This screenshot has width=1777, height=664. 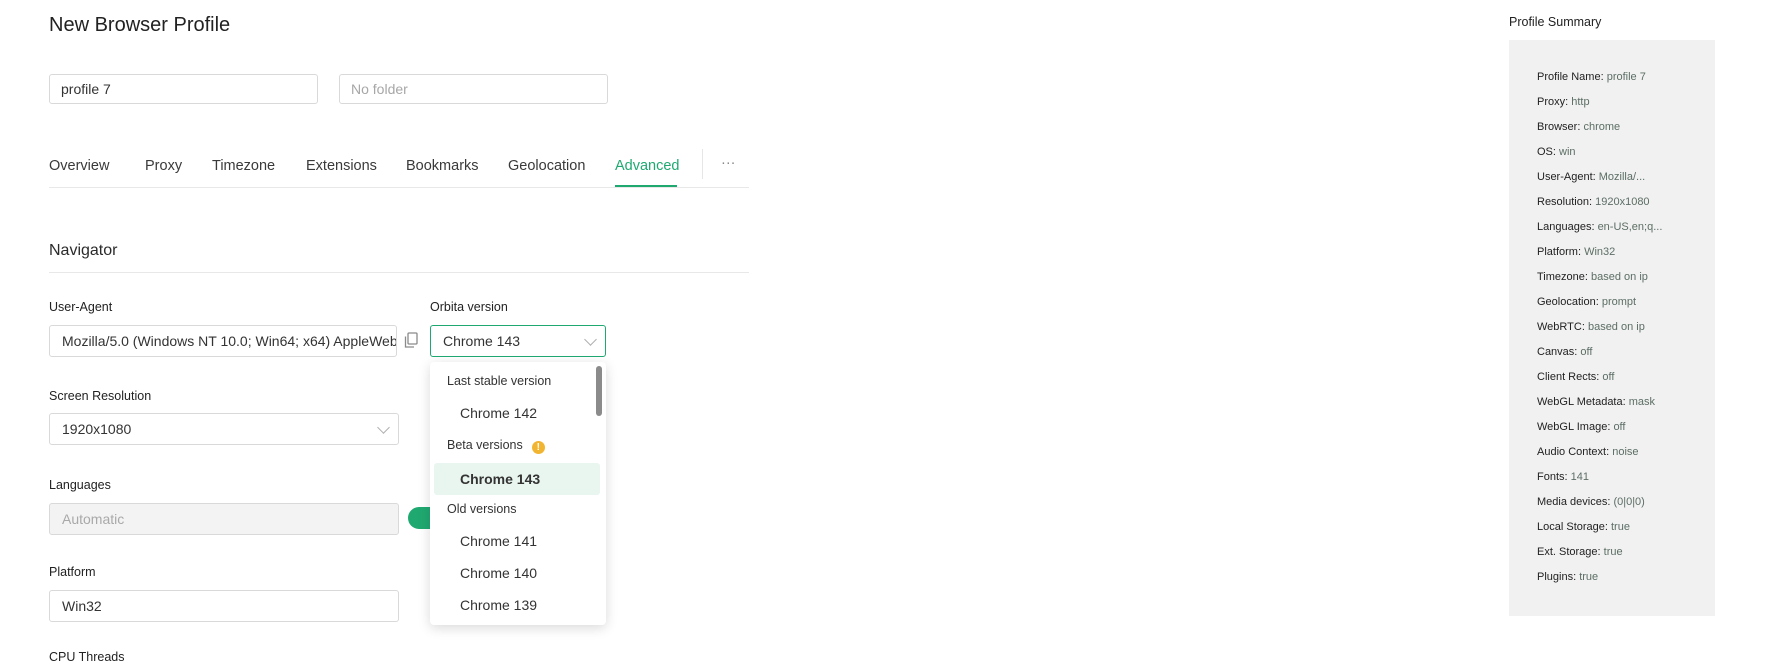 What do you see at coordinates (87, 657) in the screenshot?
I see `cpu-threads-label: CPU Threads` at bounding box center [87, 657].